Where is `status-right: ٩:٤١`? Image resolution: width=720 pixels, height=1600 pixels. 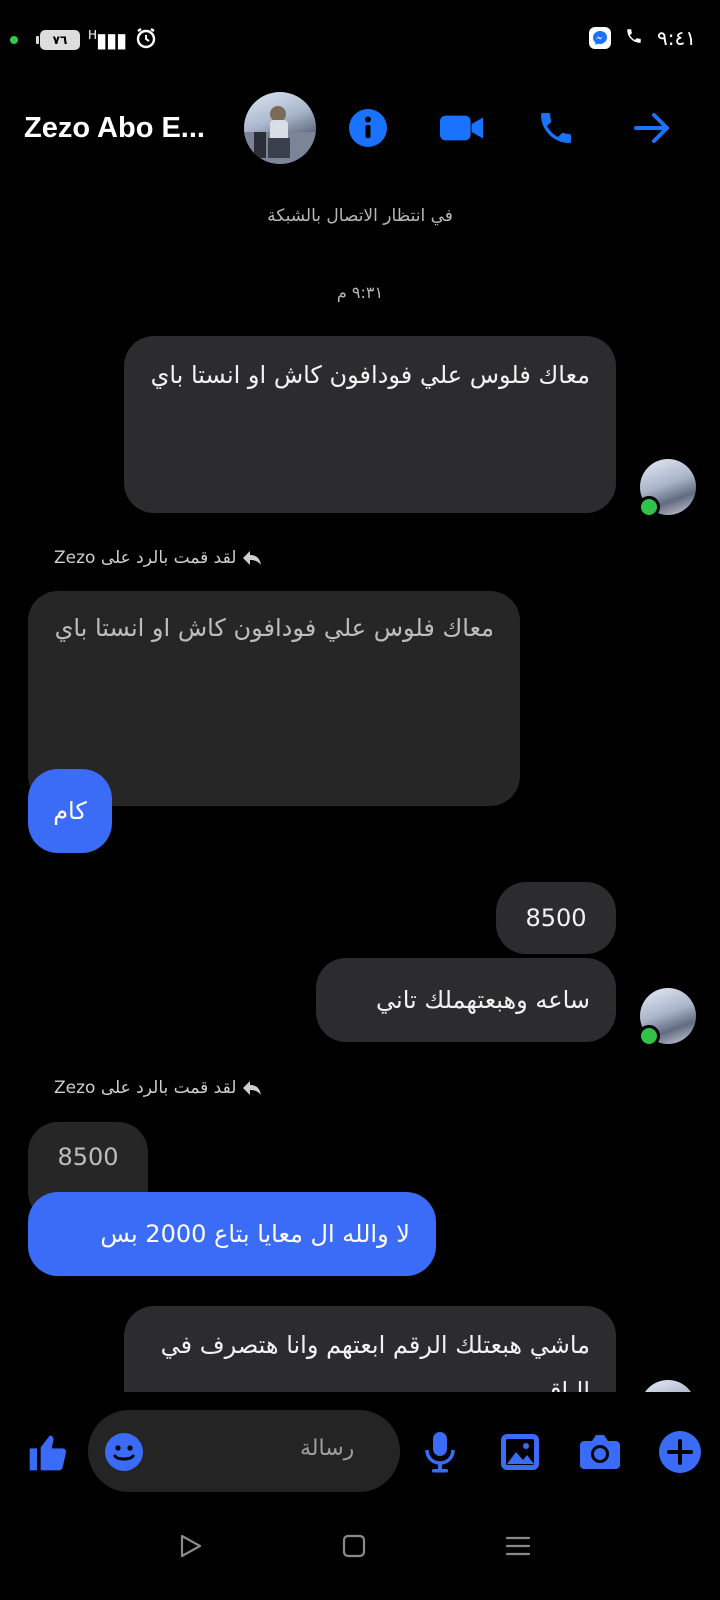 status-right: ٩:٤١ is located at coordinates (642, 38).